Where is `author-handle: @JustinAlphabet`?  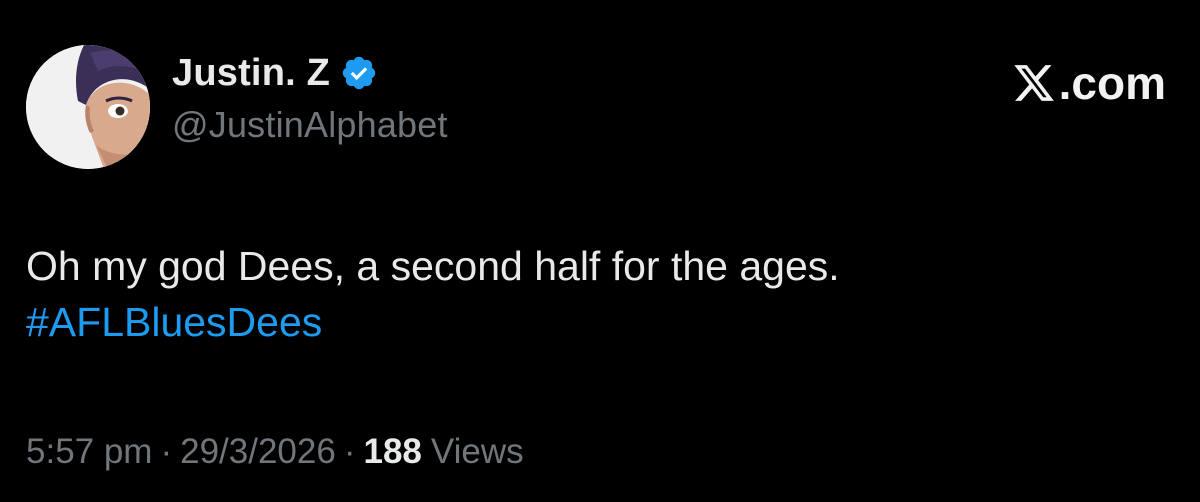
author-handle: @JustinAlphabet is located at coordinates (310, 125).